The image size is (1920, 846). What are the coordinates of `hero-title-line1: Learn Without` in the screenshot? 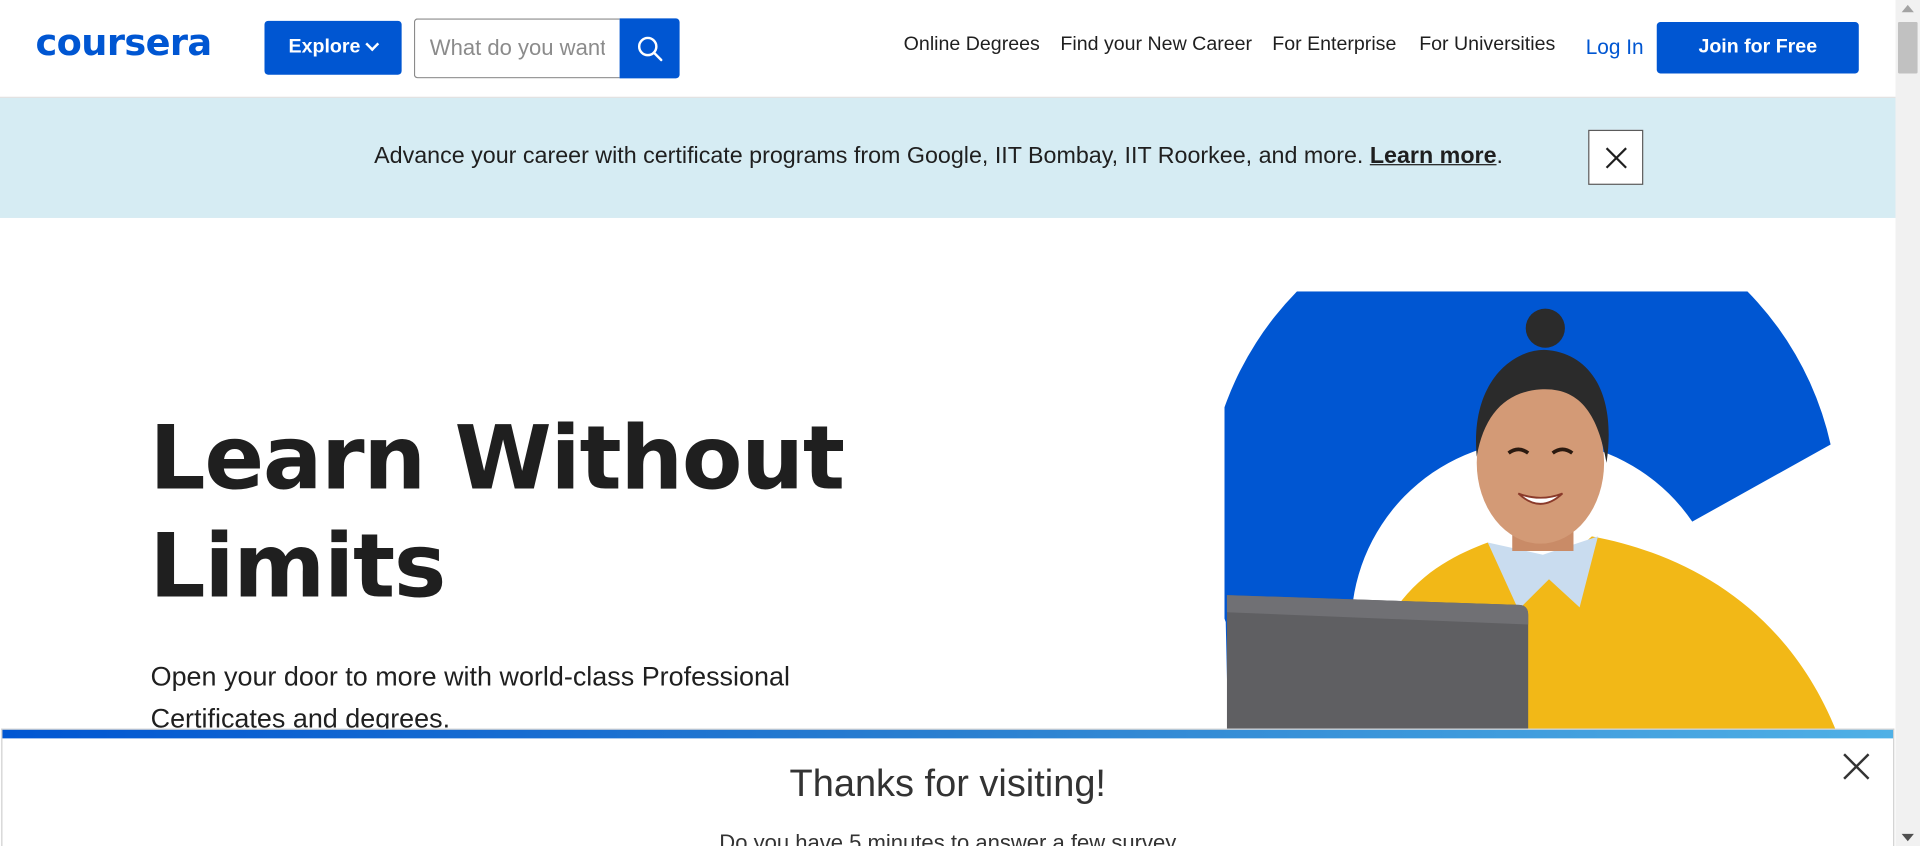 It's located at (497, 458).